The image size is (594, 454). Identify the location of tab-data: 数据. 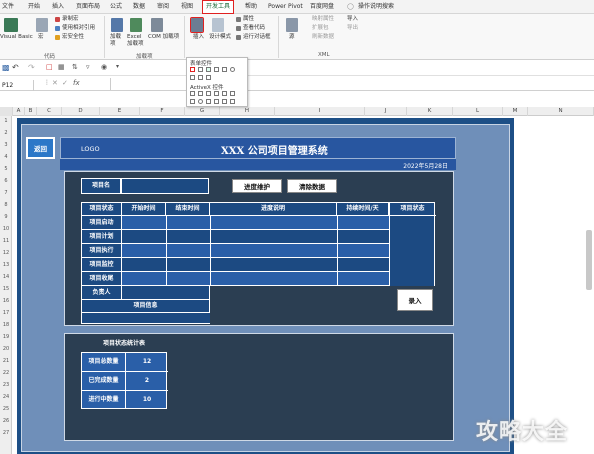
(139, 7).